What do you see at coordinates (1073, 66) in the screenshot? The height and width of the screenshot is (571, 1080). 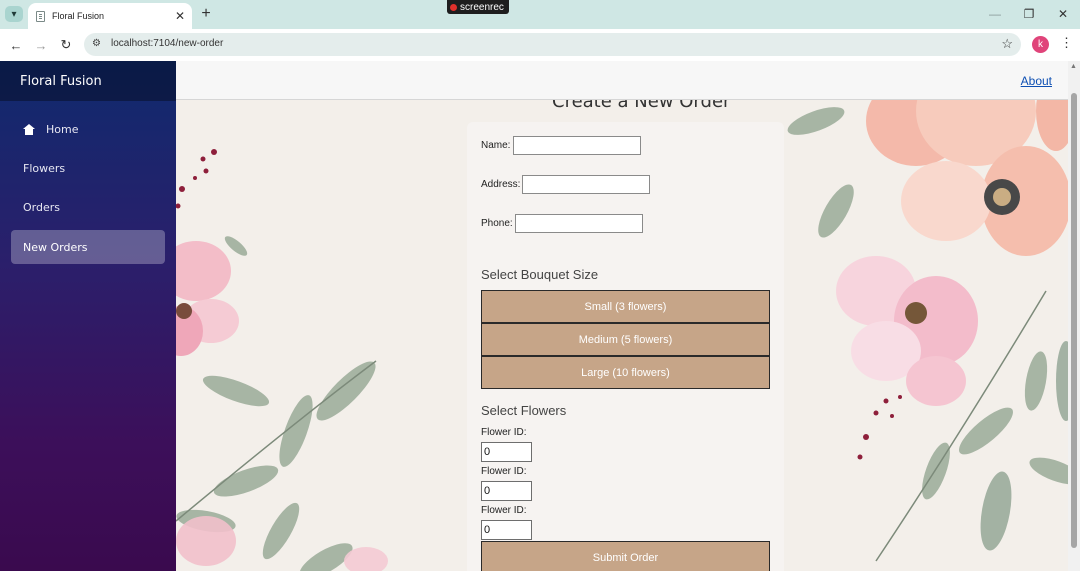 I see `scroll-up-icon: ▲` at bounding box center [1073, 66].